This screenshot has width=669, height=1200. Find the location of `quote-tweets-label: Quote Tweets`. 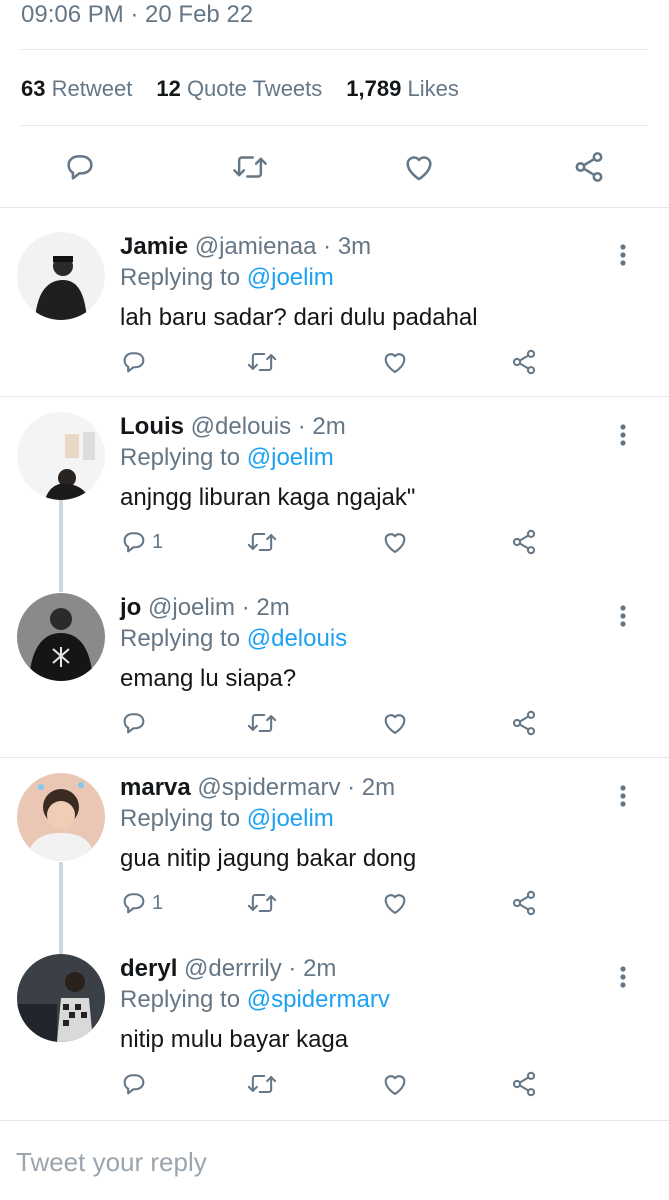

quote-tweets-label: Quote Tweets is located at coordinates (254, 88).